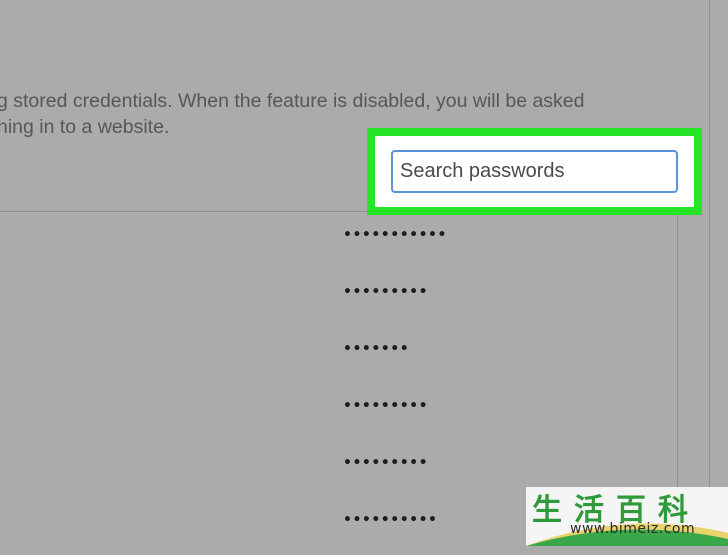  Describe the element at coordinates (709, 273) in the screenshot. I see `scrollbar-edge` at that location.